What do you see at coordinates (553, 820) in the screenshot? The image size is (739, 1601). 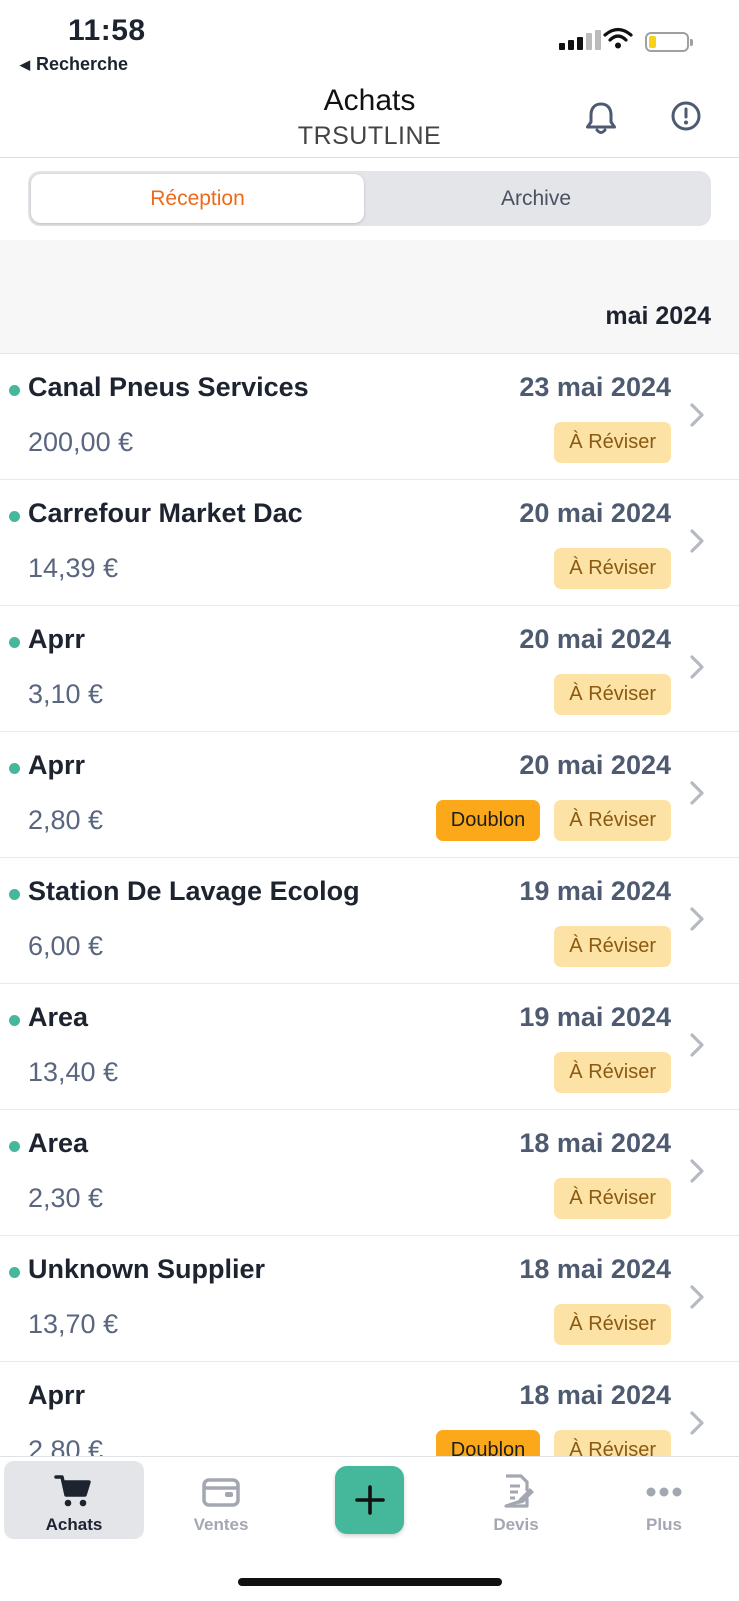 I see `status-badges: Doublon À Réviser` at bounding box center [553, 820].